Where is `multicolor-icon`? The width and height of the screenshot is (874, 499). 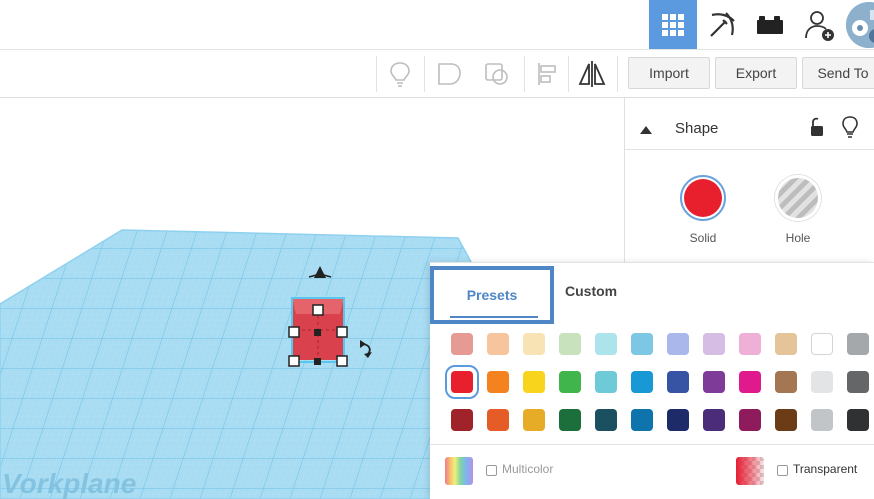
multicolor-icon is located at coordinates (459, 471).